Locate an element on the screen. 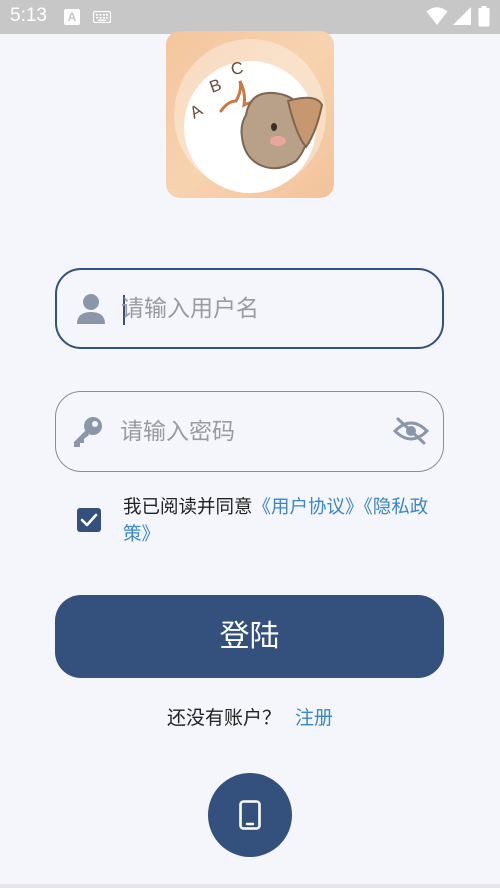 The width and height of the screenshot is (500, 888). app-logo: A B C is located at coordinates (250, 114).